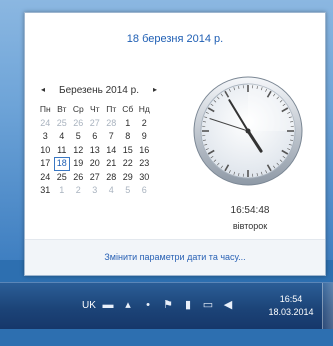 This screenshot has height=346, width=333. What do you see at coordinates (45, 110) in the screenshot?
I see `weekday-header: Пн` at bounding box center [45, 110].